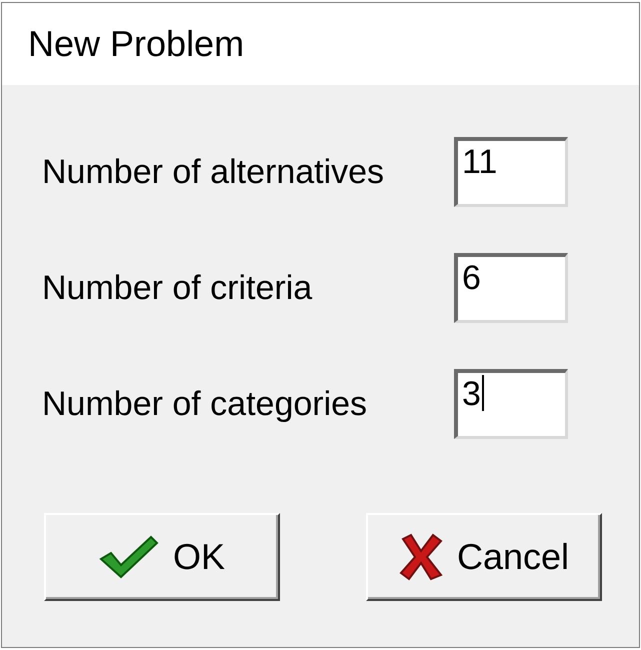  What do you see at coordinates (128, 557) in the screenshot?
I see `checkmark-icon` at bounding box center [128, 557].